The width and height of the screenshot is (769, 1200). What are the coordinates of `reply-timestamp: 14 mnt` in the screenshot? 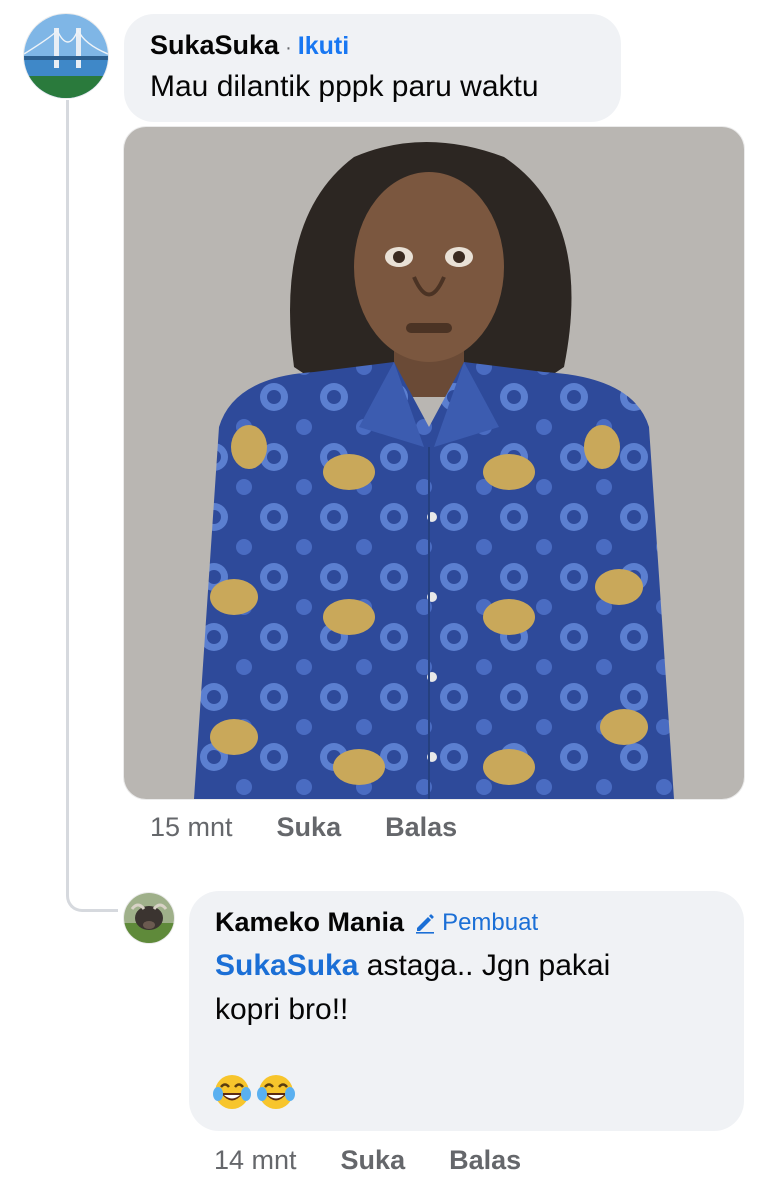 It's located at (255, 1160).